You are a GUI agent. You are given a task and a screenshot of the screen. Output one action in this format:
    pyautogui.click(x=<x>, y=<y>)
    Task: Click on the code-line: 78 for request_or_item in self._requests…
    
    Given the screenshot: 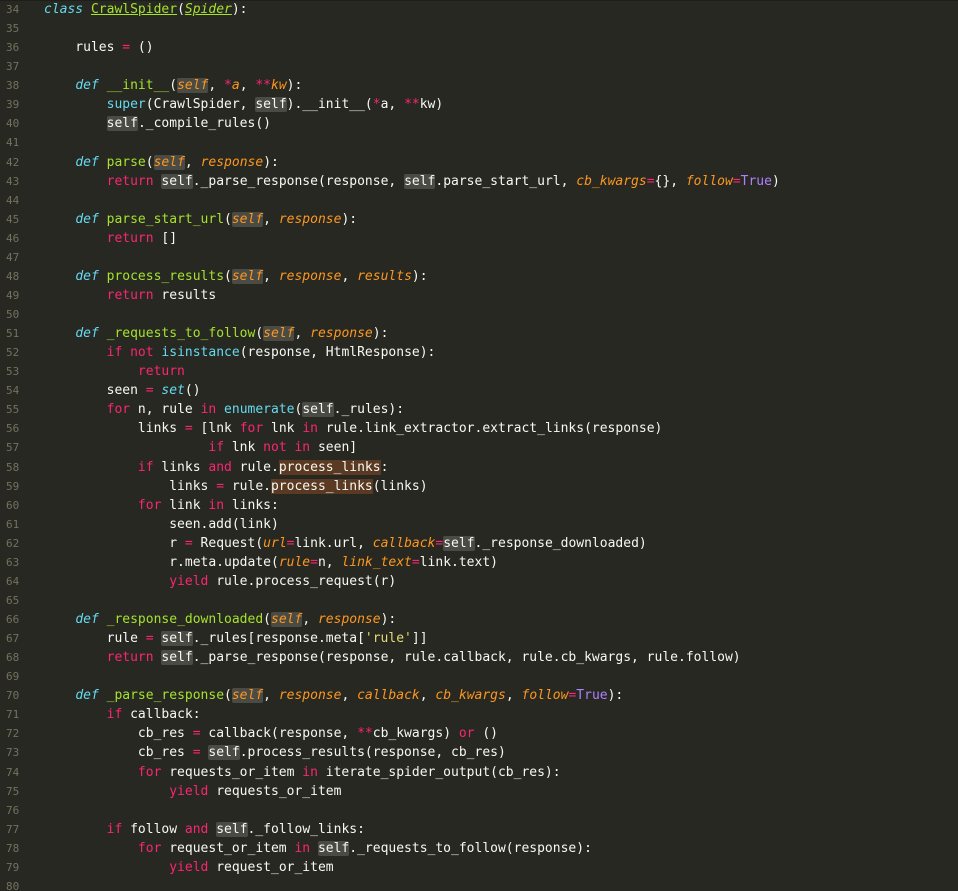 What is the action you would take?
    pyautogui.click(x=479, y=848)
    